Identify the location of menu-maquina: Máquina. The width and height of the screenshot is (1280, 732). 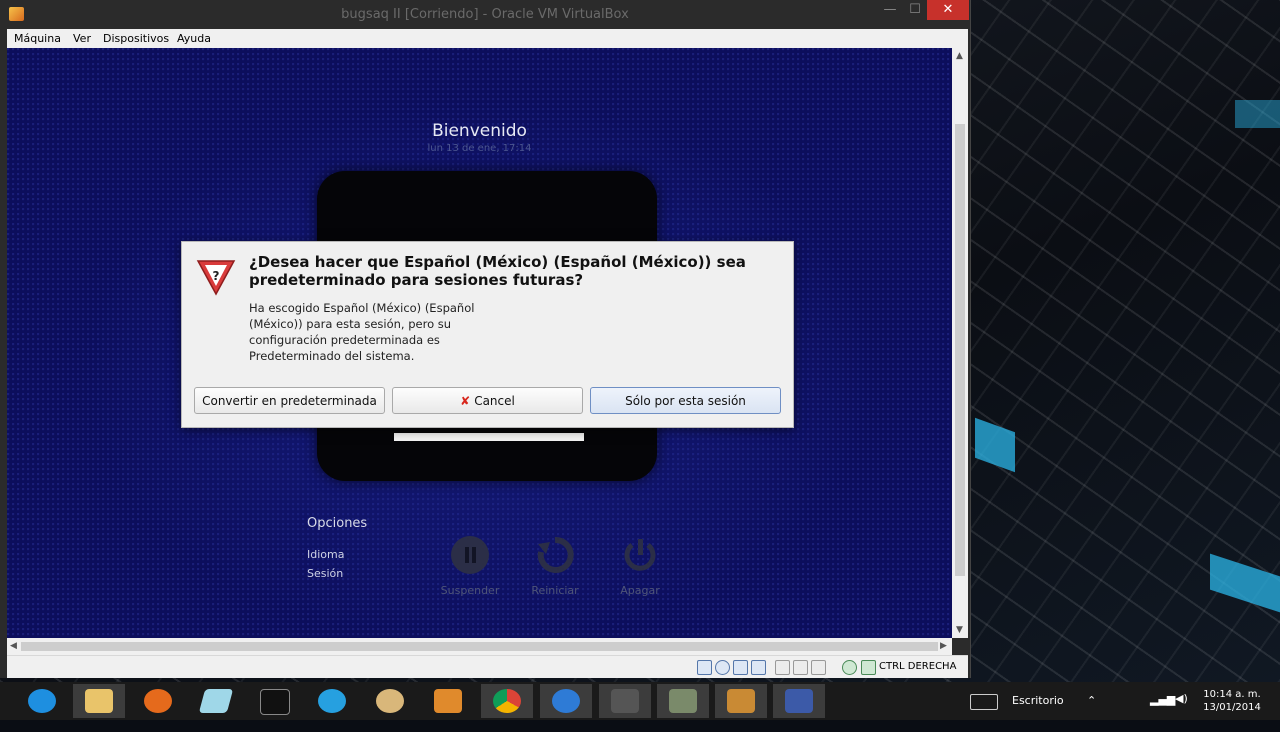
(37, 38).